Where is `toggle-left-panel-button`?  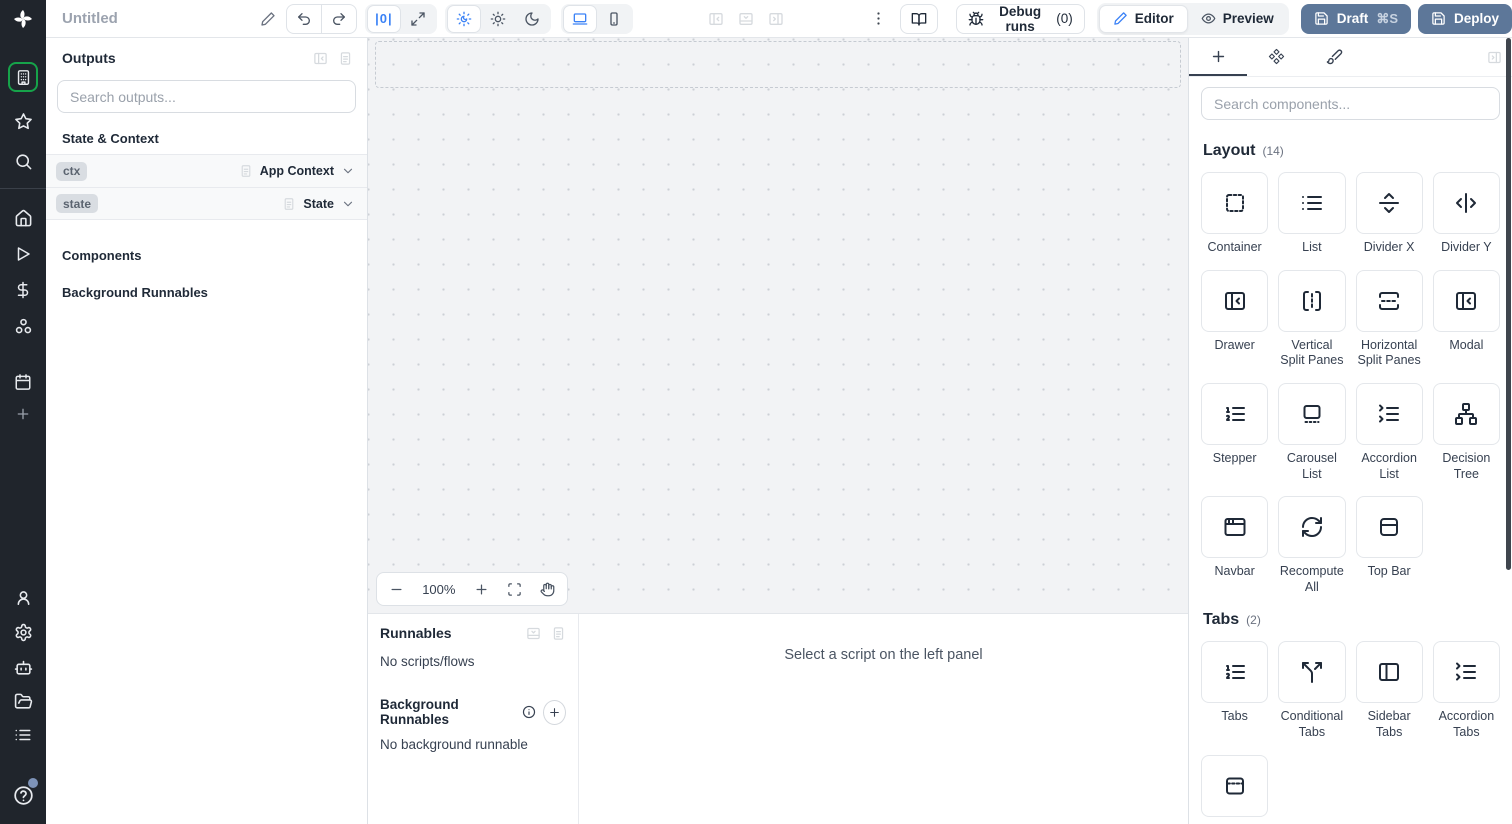 toggle-left-panel-button is located at coordinates (716, 19).